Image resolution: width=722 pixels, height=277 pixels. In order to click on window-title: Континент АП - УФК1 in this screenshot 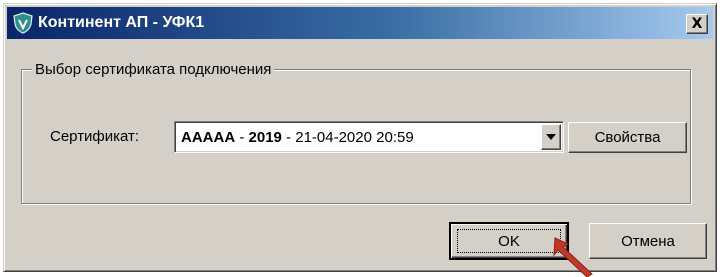, I will do `click(121, 22)`.